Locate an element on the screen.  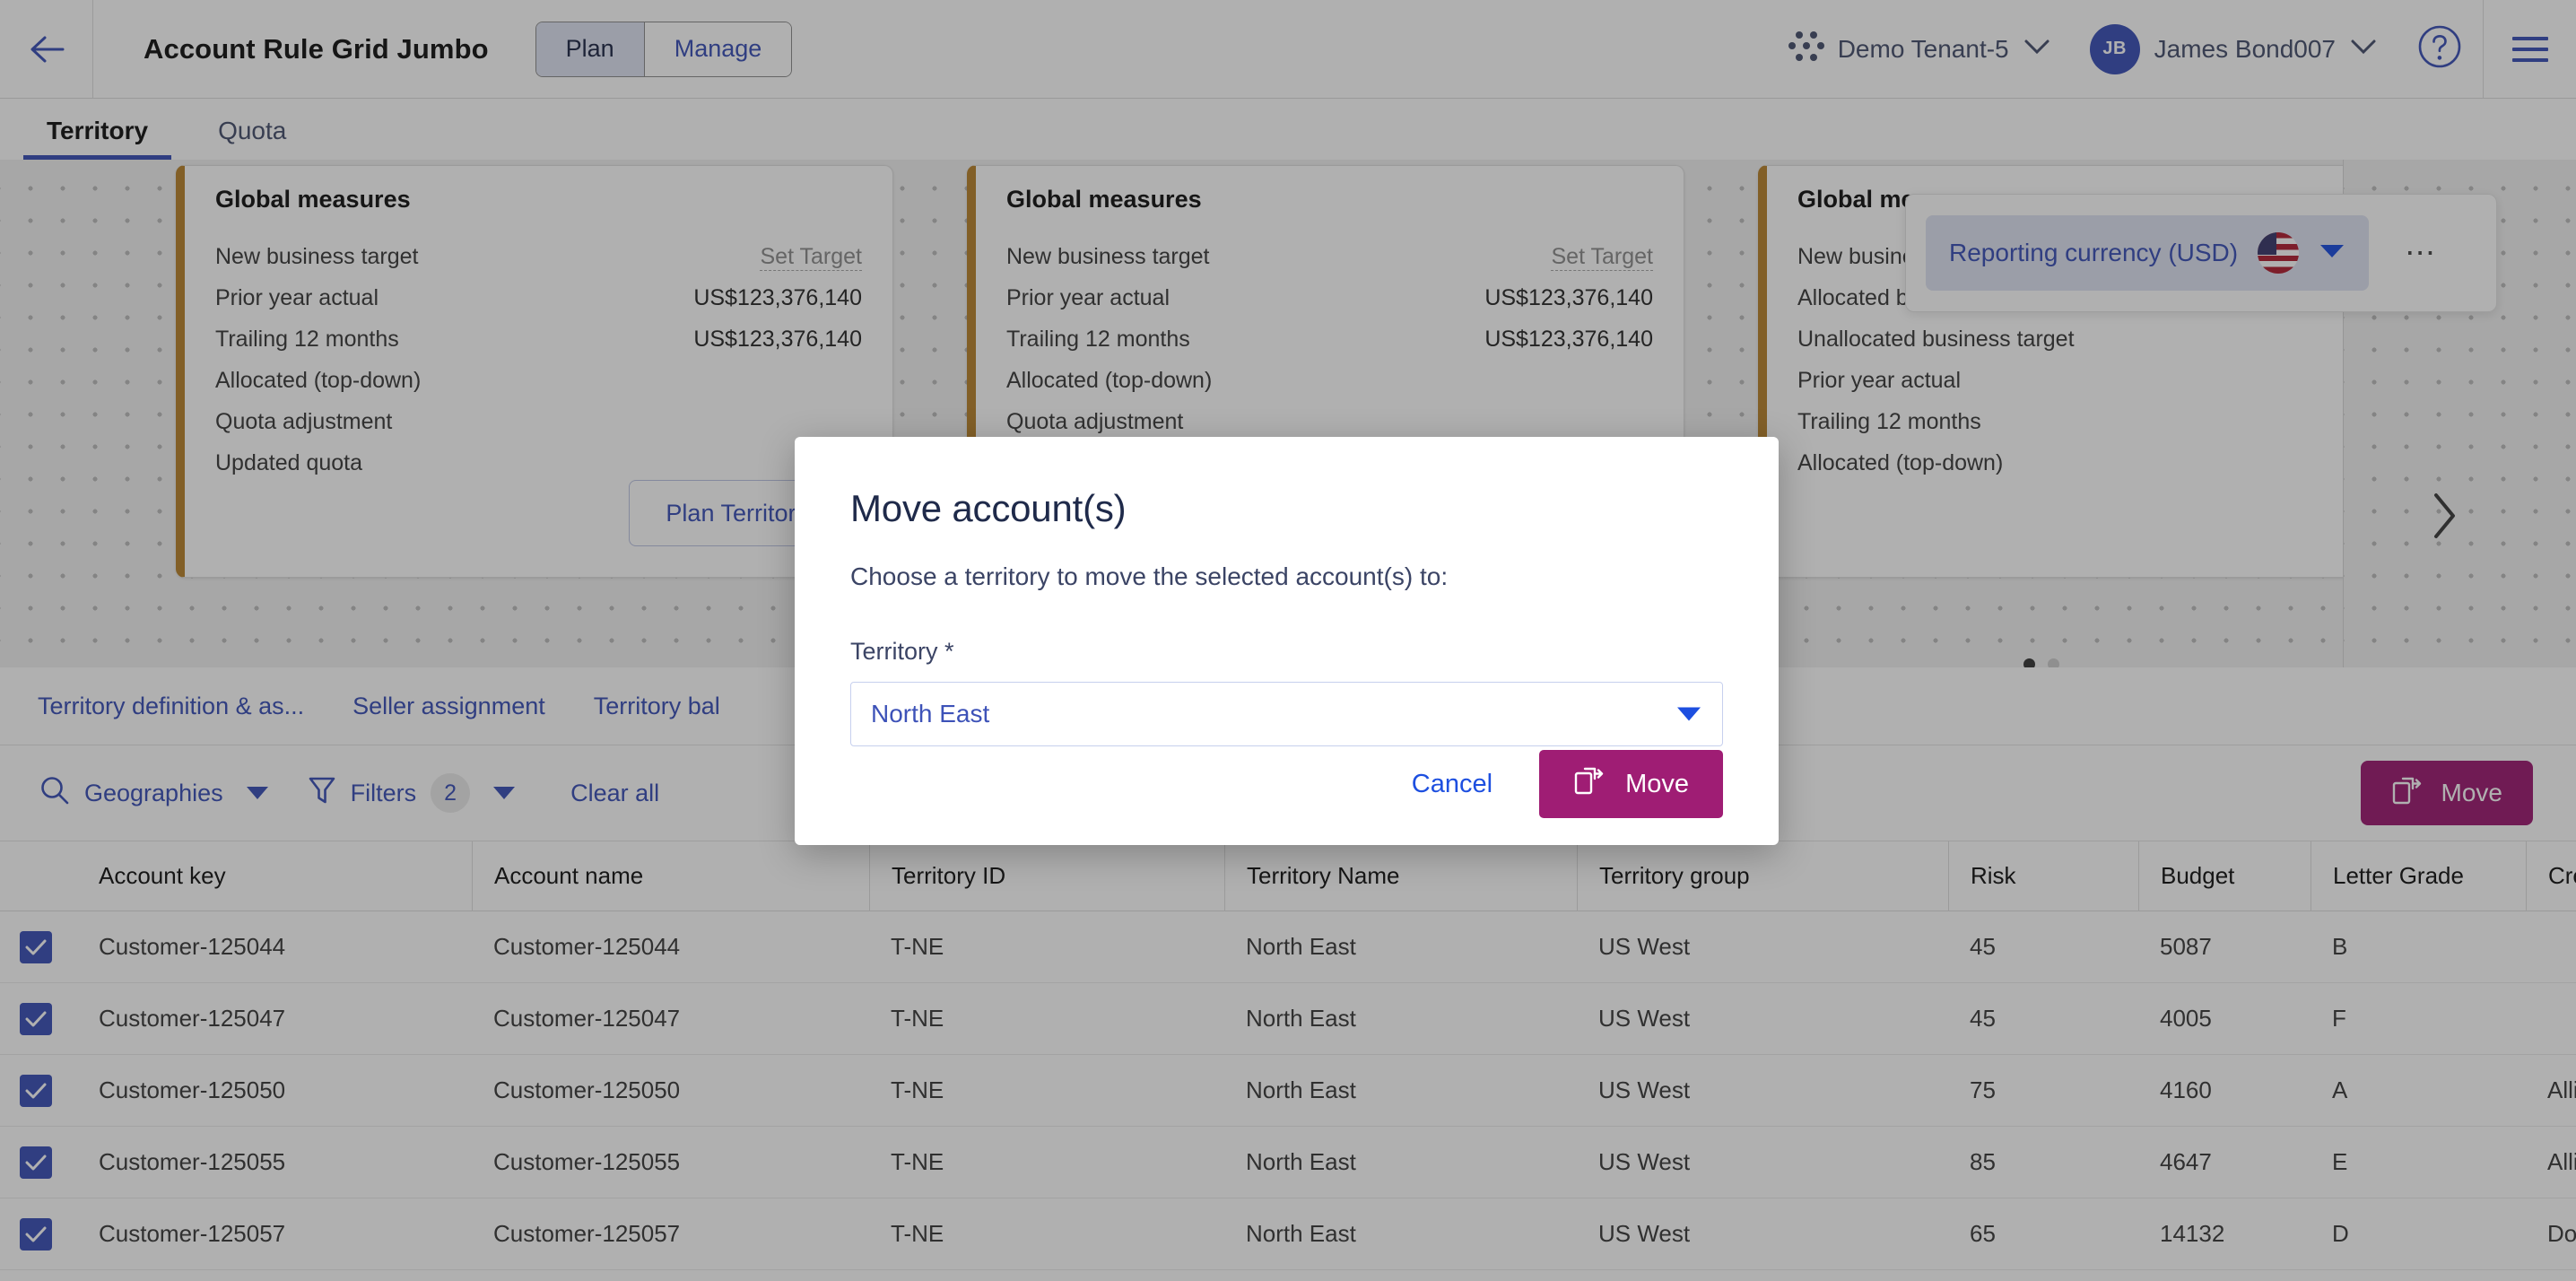
dialog-title: Move account(s) is located at coordinates (988, 508).